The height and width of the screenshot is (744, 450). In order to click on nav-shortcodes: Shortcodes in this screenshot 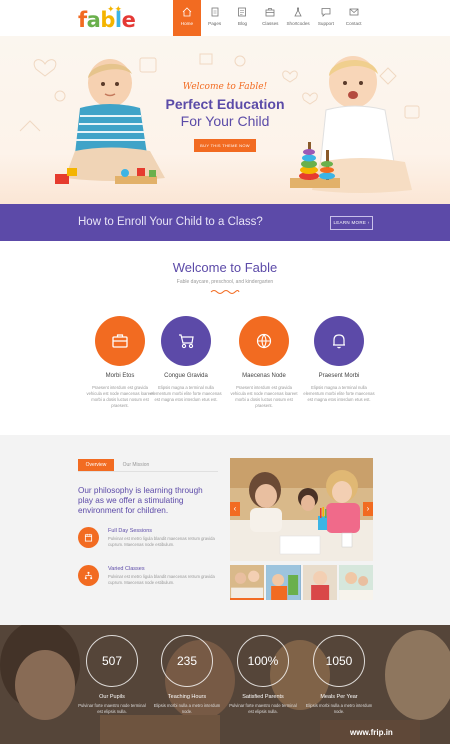, I will do `click(298, 18)`.